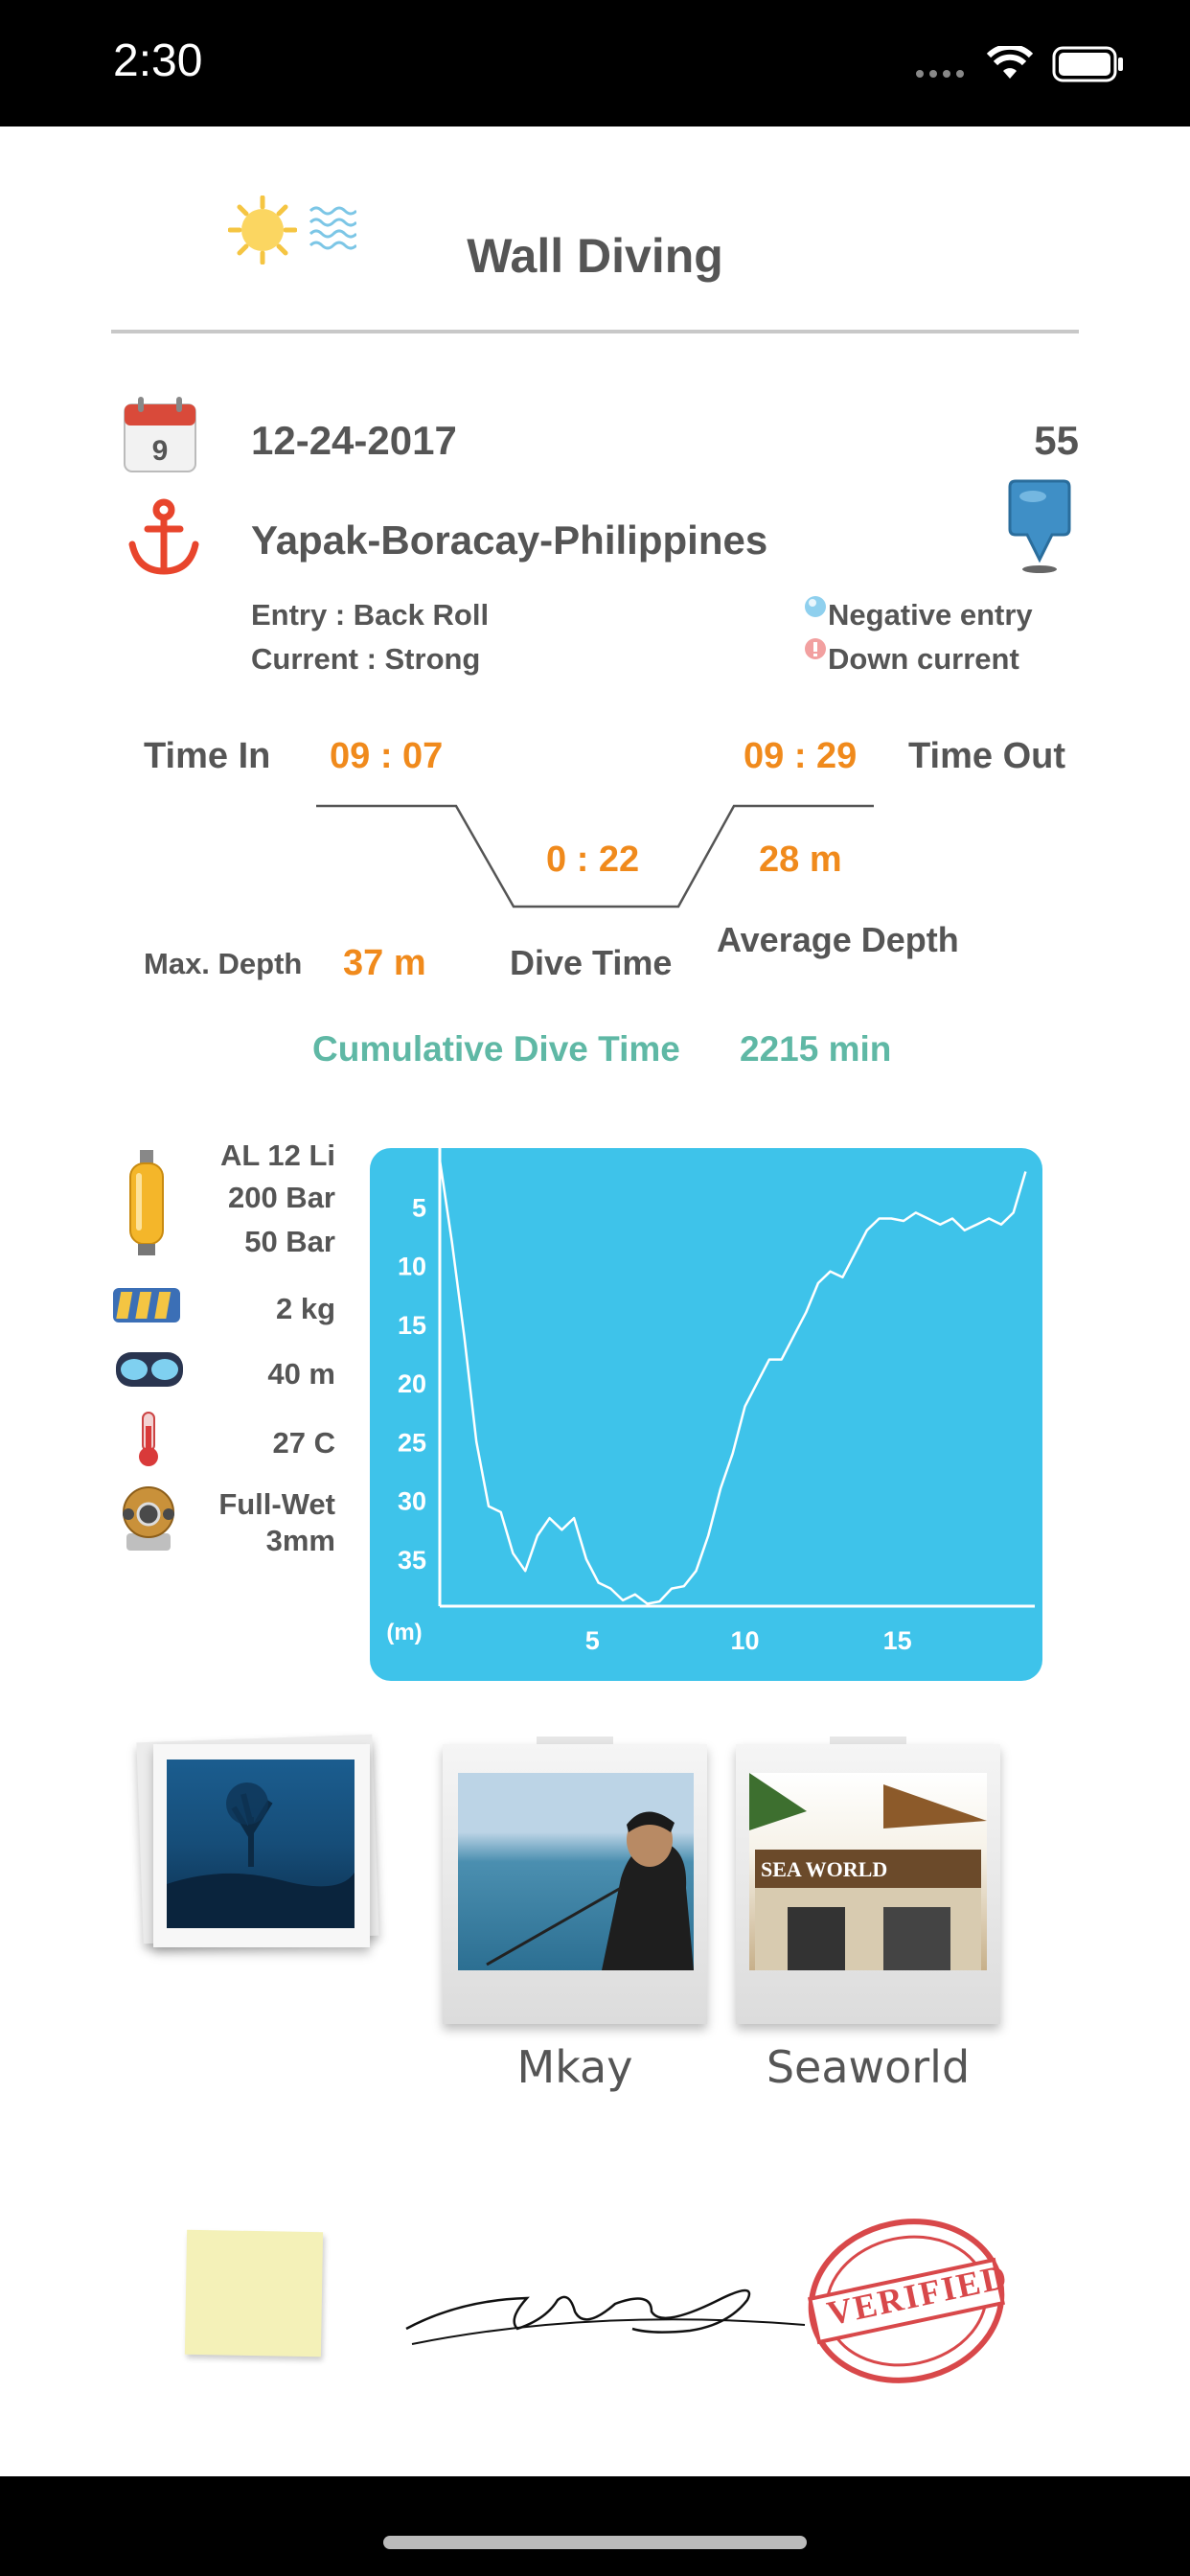  I want to click on x-tick-label: 10, so click(745, 1640).